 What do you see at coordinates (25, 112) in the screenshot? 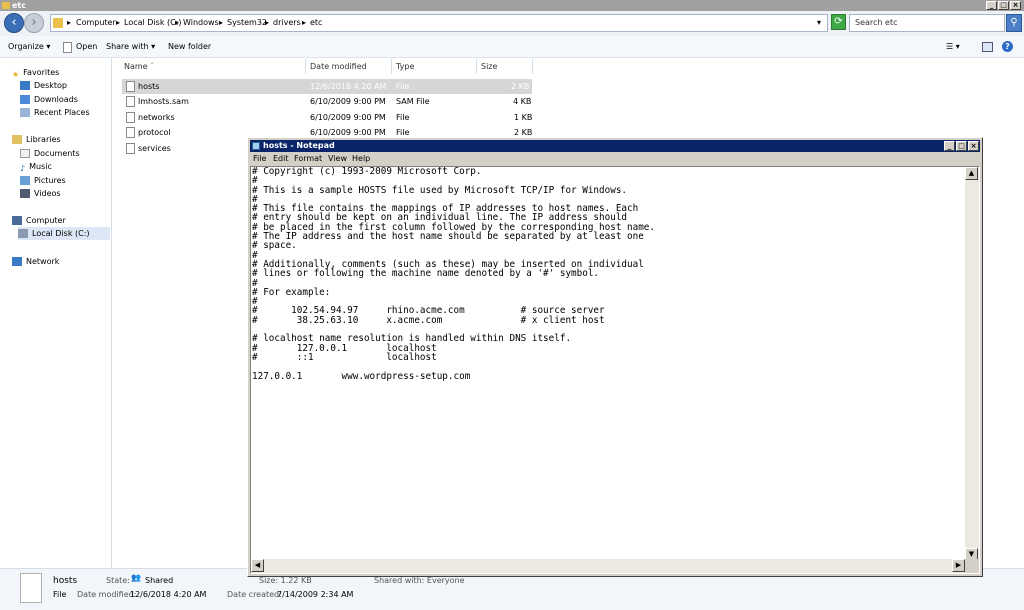
I see `recent-places-icon` at bounding box center [25, 112].